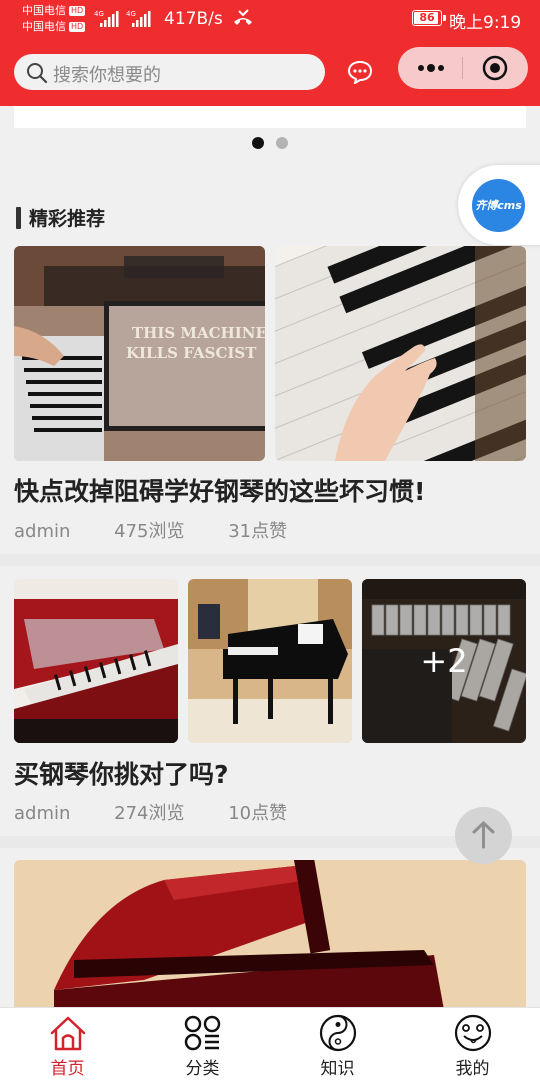 The width and height of the screenshot is (540, 1080). I want to click on brand-logo: 齐博cms, so click(498, 205).